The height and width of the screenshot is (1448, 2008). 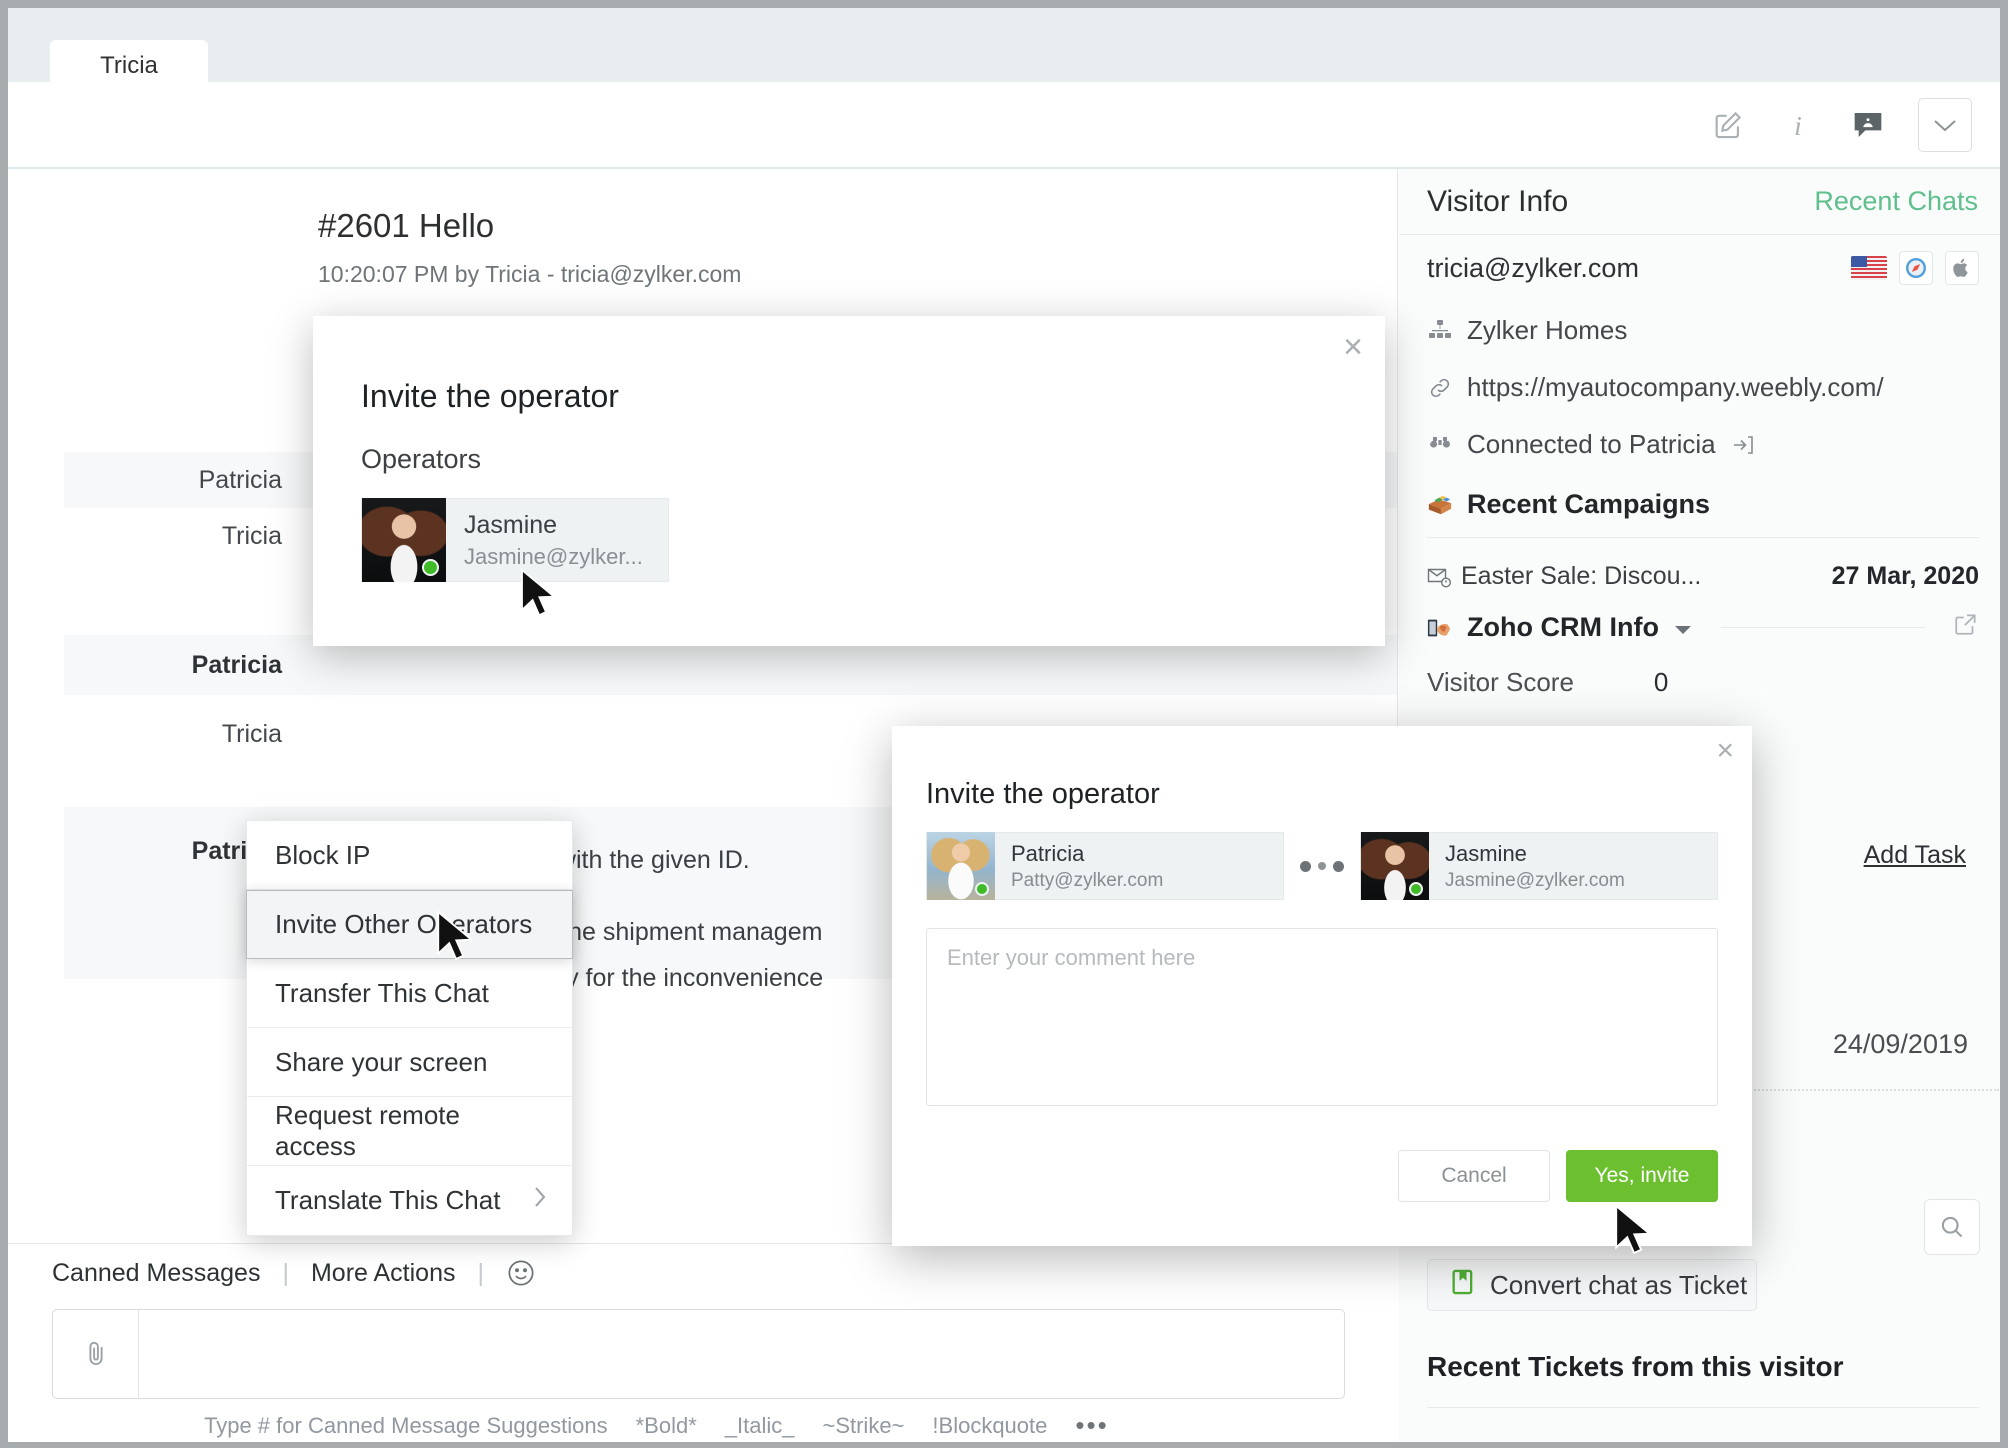 I want to click on tab-label: Tricia, so click(x=129, y=65).